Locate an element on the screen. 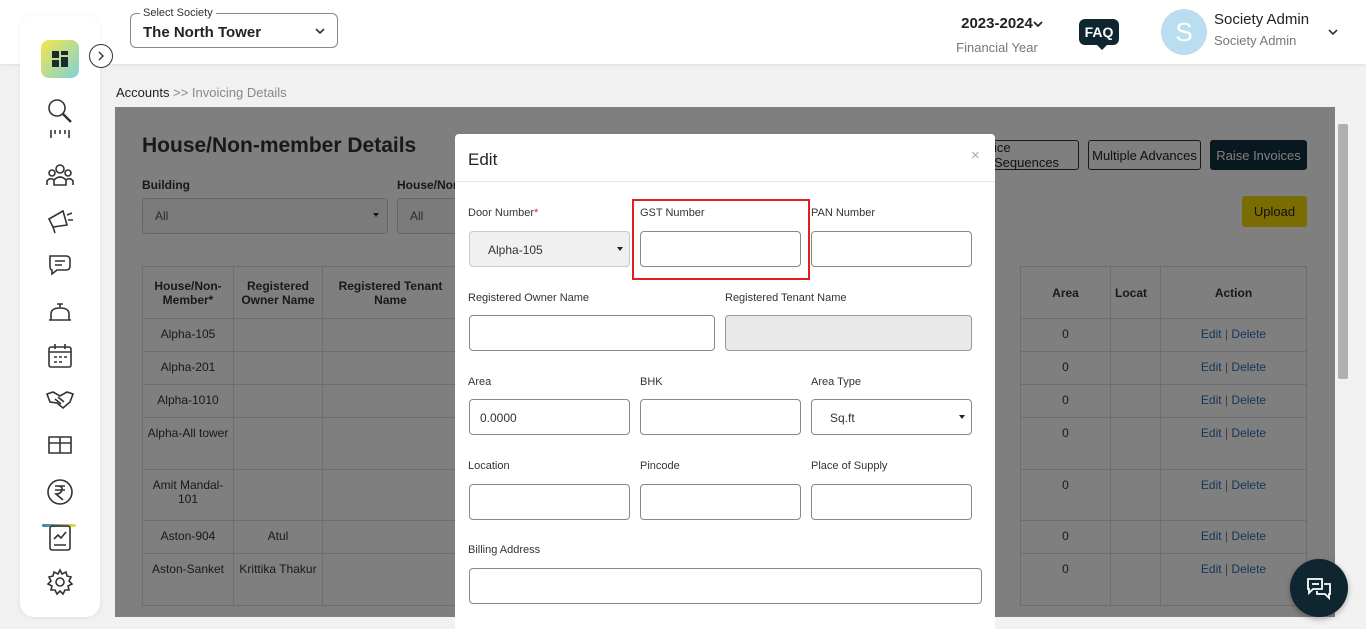  billing-address-label: Billing Address is located at coordinates (504, 550).